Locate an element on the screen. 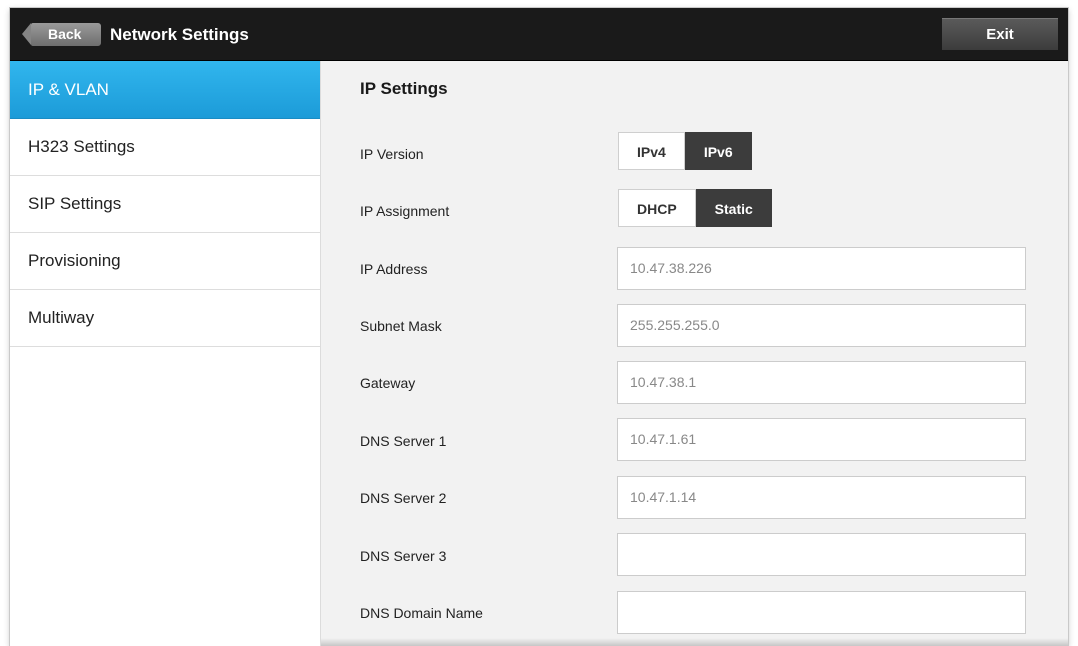  ip-assignment-label: IP Assignment is located at coordinates (405, 211).